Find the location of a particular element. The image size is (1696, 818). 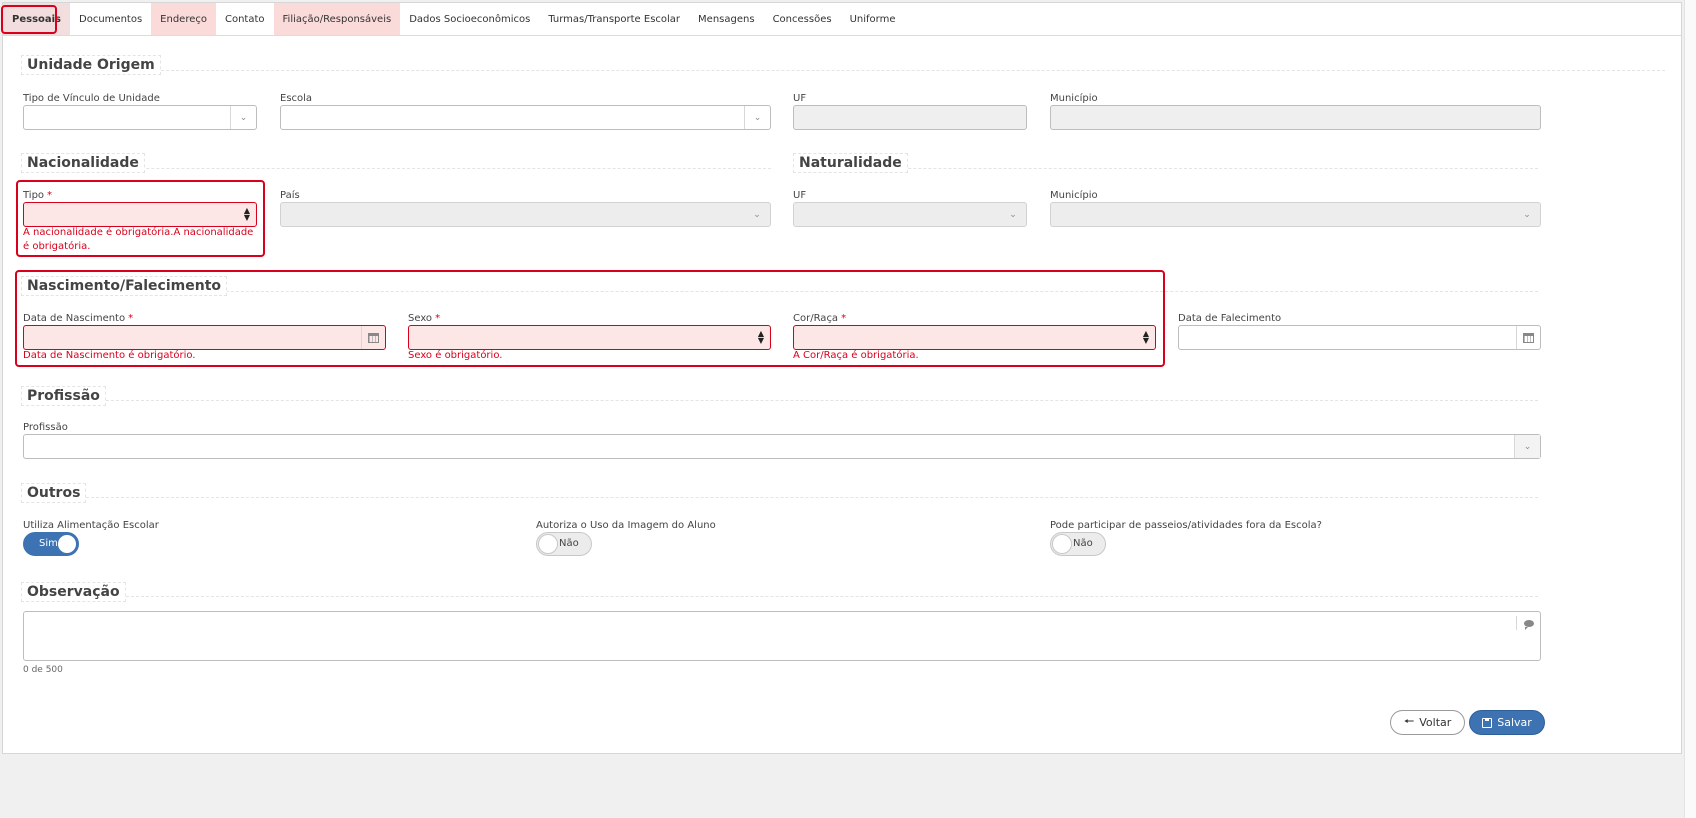

back-button-label: Voltar is located at coordinates (1435, 722).